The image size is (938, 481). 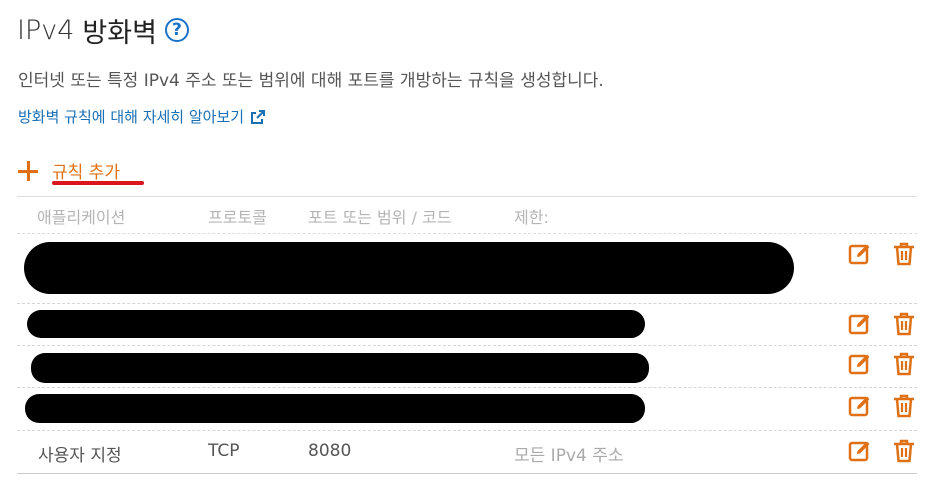 What do you see at coordinates (81, 217) in the screenshot?
I see `column-header-application: 애플리케이션` at bounding box center [81, 217].